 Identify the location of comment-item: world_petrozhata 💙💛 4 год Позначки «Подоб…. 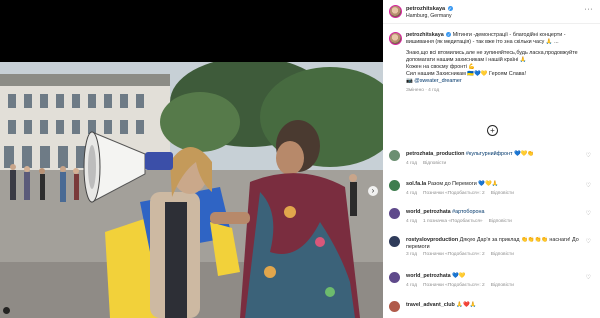
(491, 287).